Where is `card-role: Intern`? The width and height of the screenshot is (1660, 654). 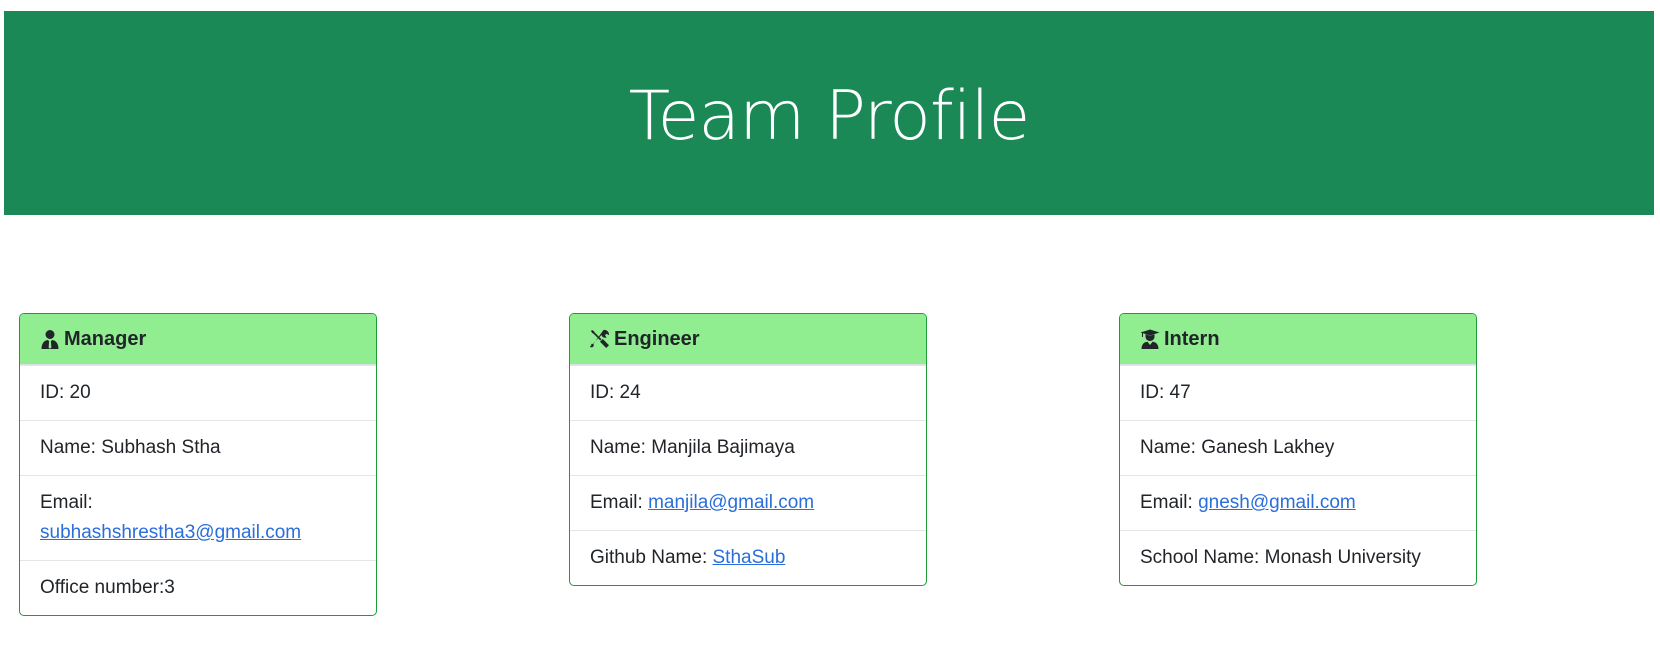
card-role: Intern is located at coordinates (1192, 338).